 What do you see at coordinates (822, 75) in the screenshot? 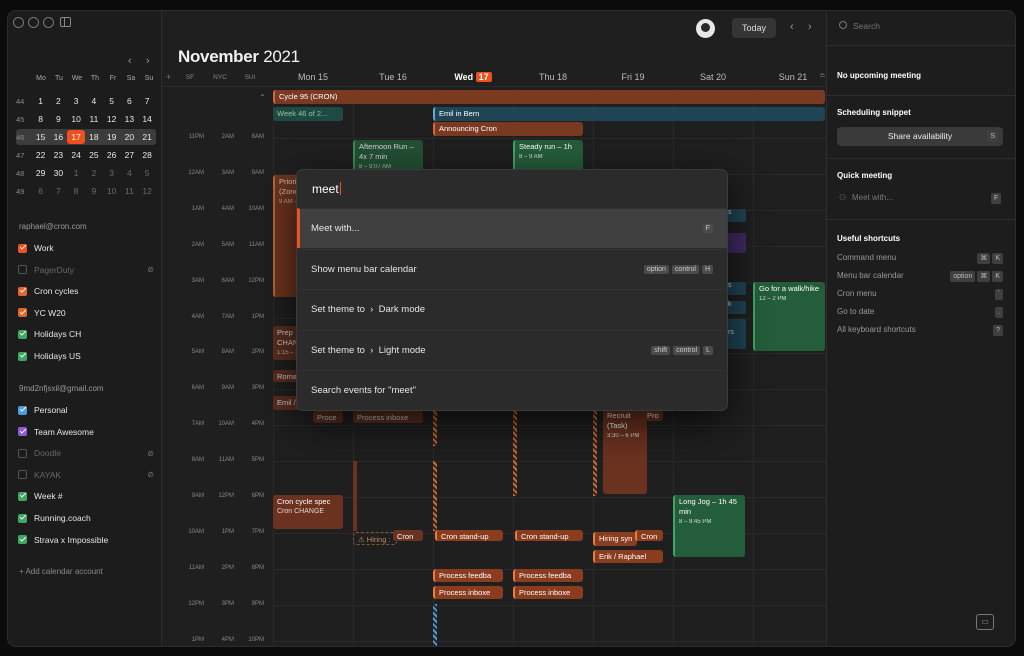
I see `collapse-allday-icon: ≐` at bounding box center [822, 75].